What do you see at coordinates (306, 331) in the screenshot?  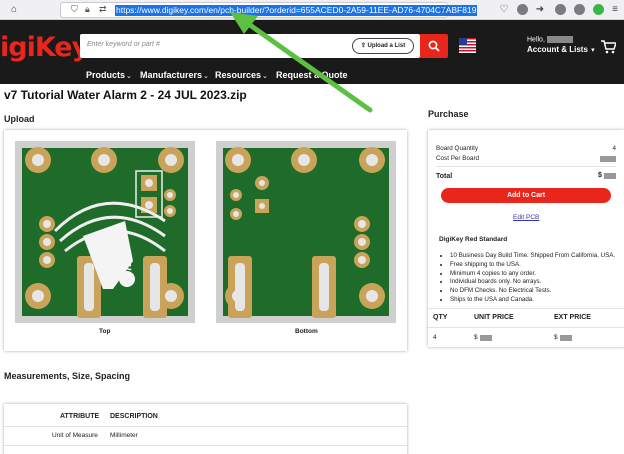 I see `bottom-view-label: Bottom` at bounding box center [306, 331].